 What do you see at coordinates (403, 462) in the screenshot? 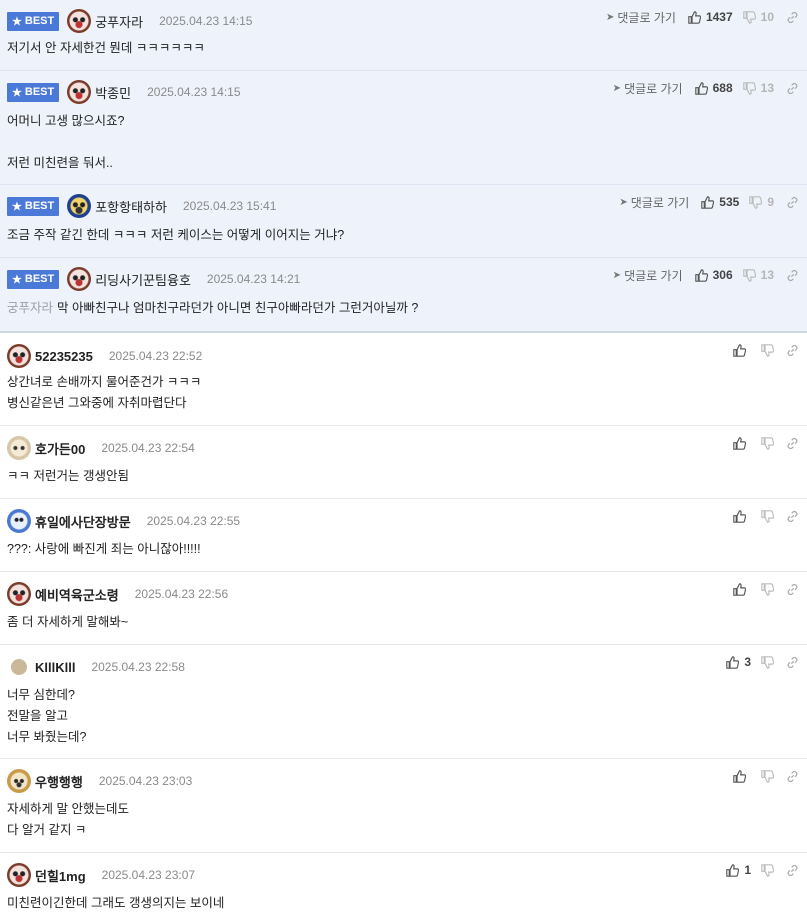
I see `comment: 호가든00 2025.04.23 22:54 ㅋㅋ 저런거는 갱생안됨` at bounding box center [403, 462].